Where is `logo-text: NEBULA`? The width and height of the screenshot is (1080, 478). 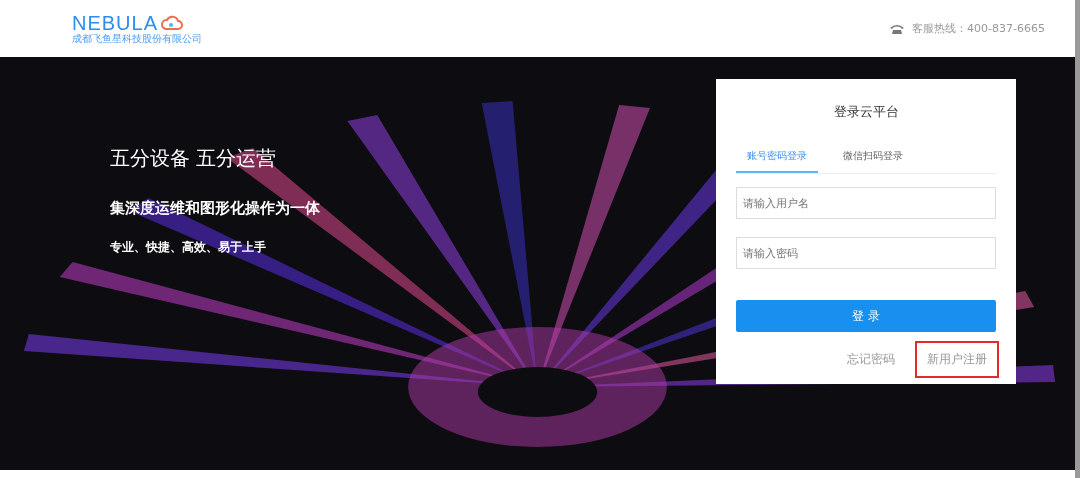
logo-text: NEBULA is located at coordinates (115, 22).